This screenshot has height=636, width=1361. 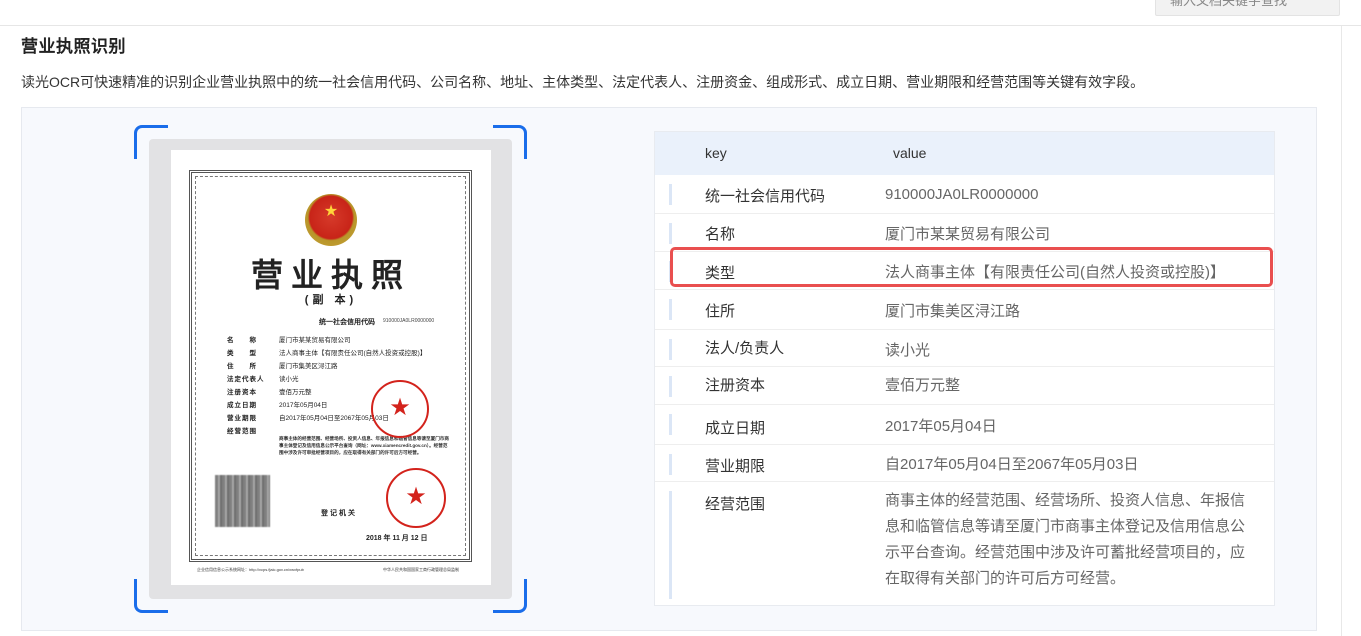 I want to click on national-emblem-icon: ★, so click(x=331, y=220).